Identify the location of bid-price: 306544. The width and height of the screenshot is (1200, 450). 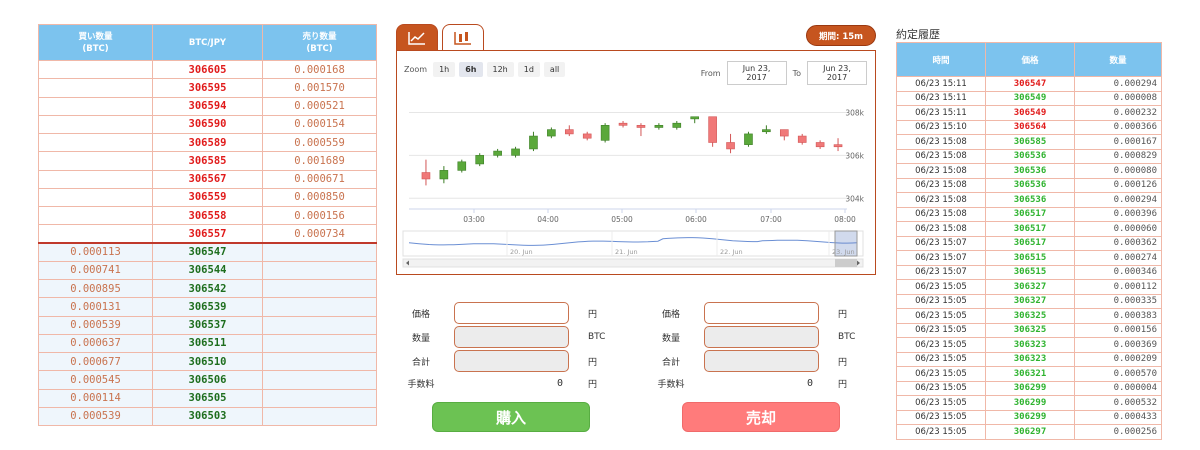
(207, 270).